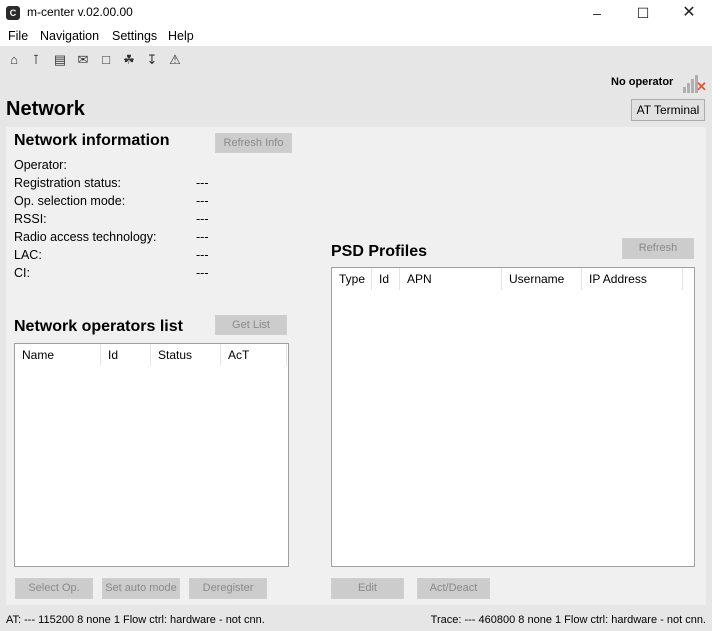 This screenshot has height=631, width=712. I want to click on psd-profiles-title: PSD Profiles, so click(379, 251).